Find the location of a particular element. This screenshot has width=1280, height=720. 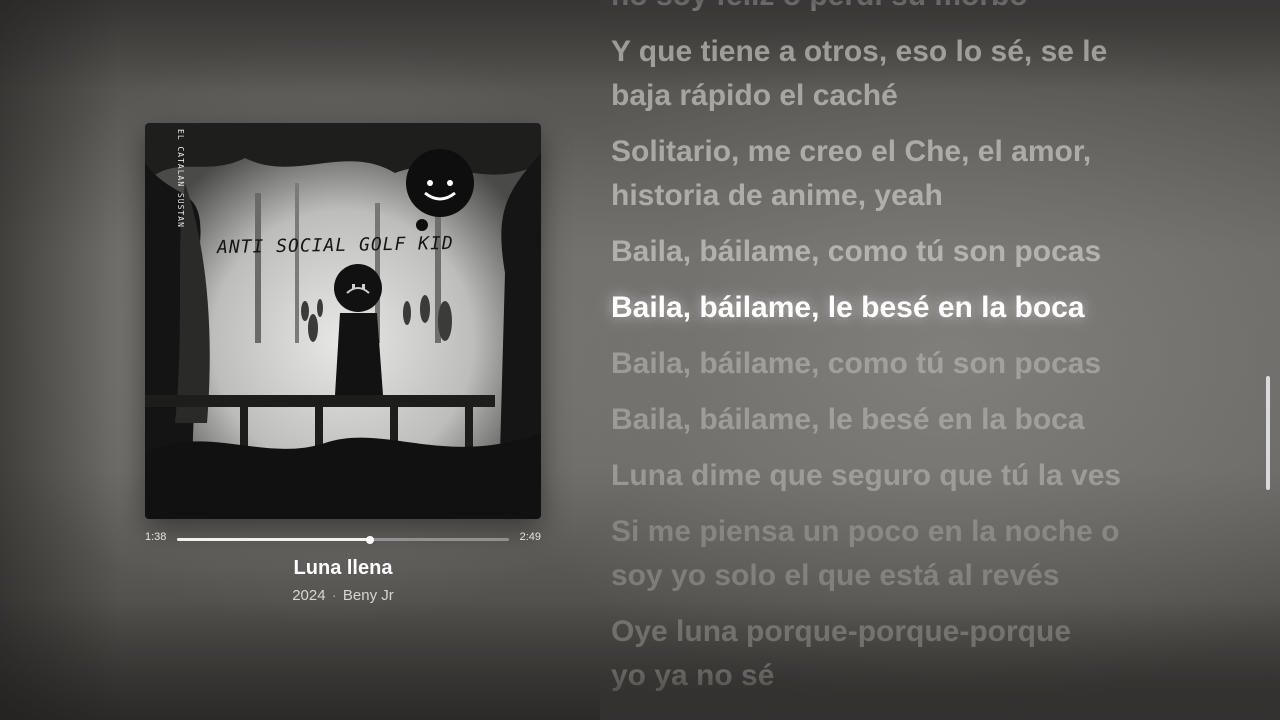

lyric-line-active: Baila, báilame, le besé en la boca is located at coordinates (926, 308).